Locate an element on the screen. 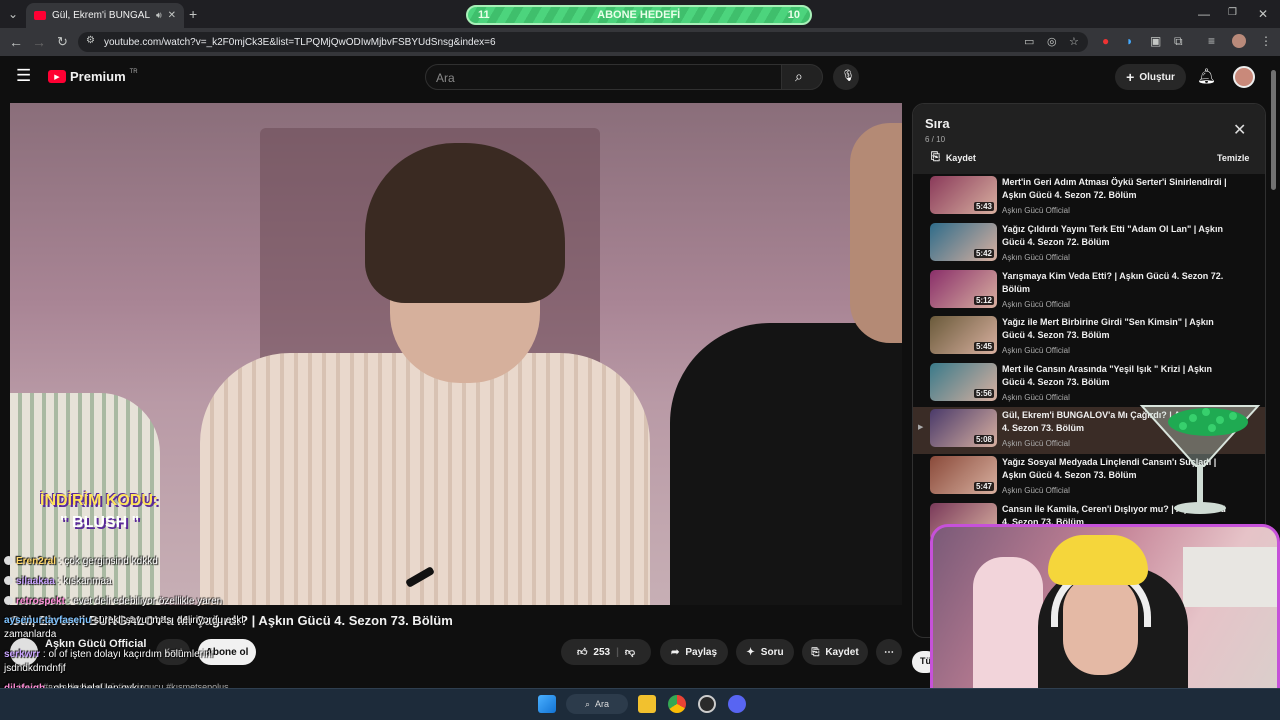  playlist-save-label: Kaydet is located at coordinates (960, 157).